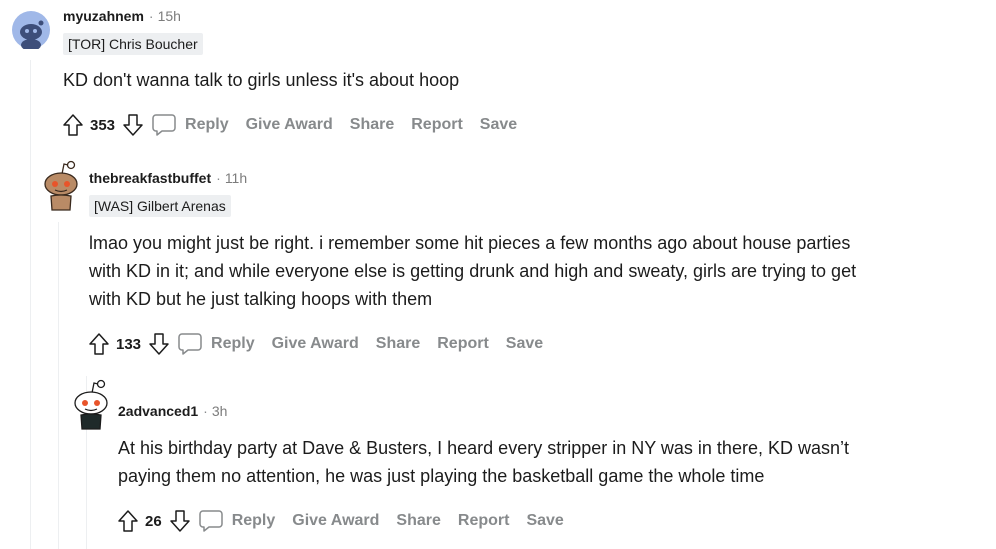 The height and width of the screenshot is (549, 996). I want to click on username: thebreakfastbuffet, so click(150, 178).